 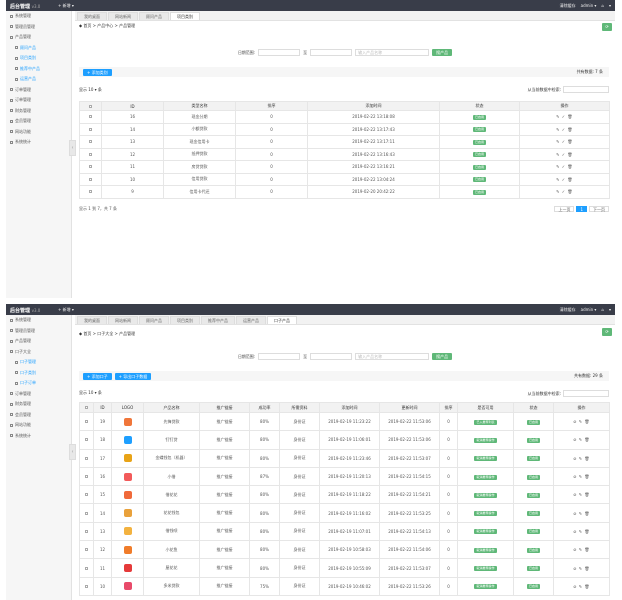 What do you see at coordinates (533, 407) in the screenshot?
I see `column-header: 状态` at bounding box center [533, 407].